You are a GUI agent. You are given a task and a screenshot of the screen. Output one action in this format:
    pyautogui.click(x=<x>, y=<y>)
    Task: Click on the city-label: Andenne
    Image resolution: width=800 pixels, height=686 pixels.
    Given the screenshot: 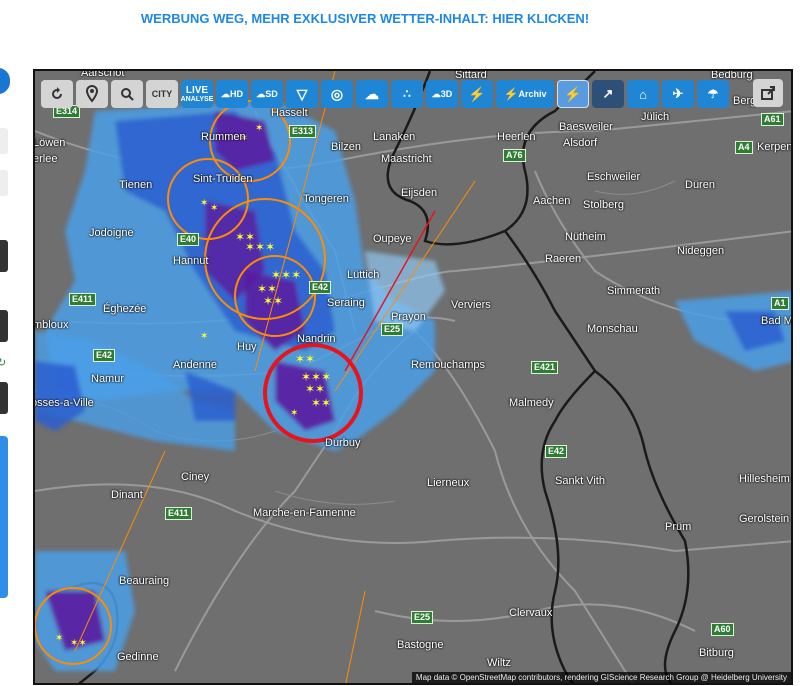 What is the action you would take?
    pyautogui.click(x=195, y=365)
    